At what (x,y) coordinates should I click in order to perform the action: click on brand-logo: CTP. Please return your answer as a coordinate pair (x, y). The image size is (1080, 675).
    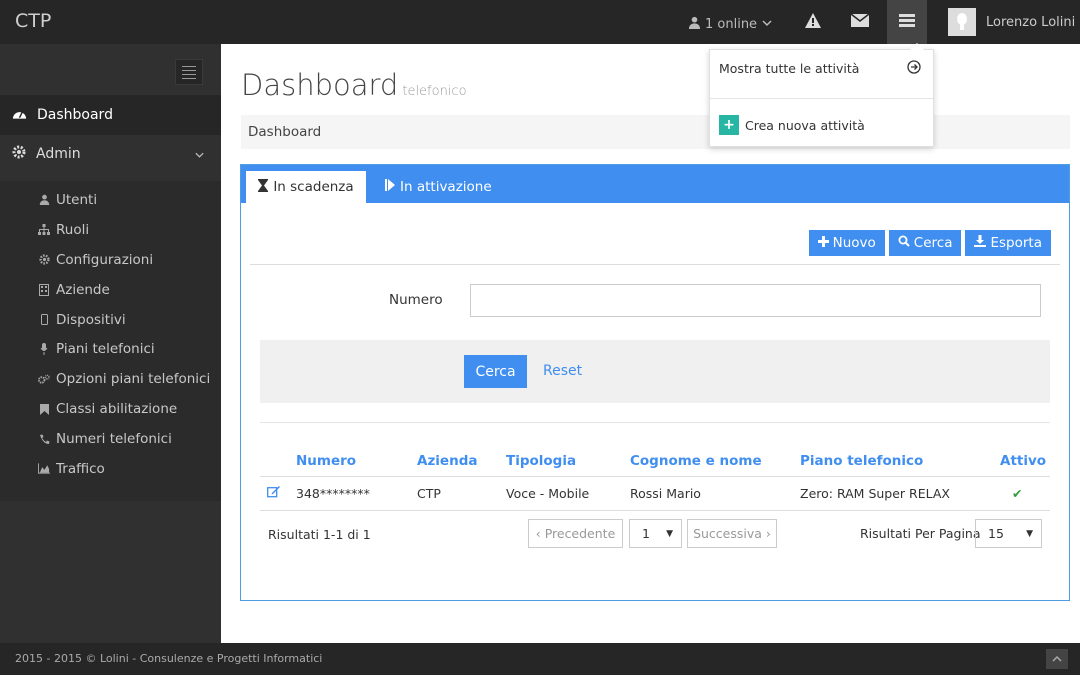
    Looking at the image, I should click on (33, 21).